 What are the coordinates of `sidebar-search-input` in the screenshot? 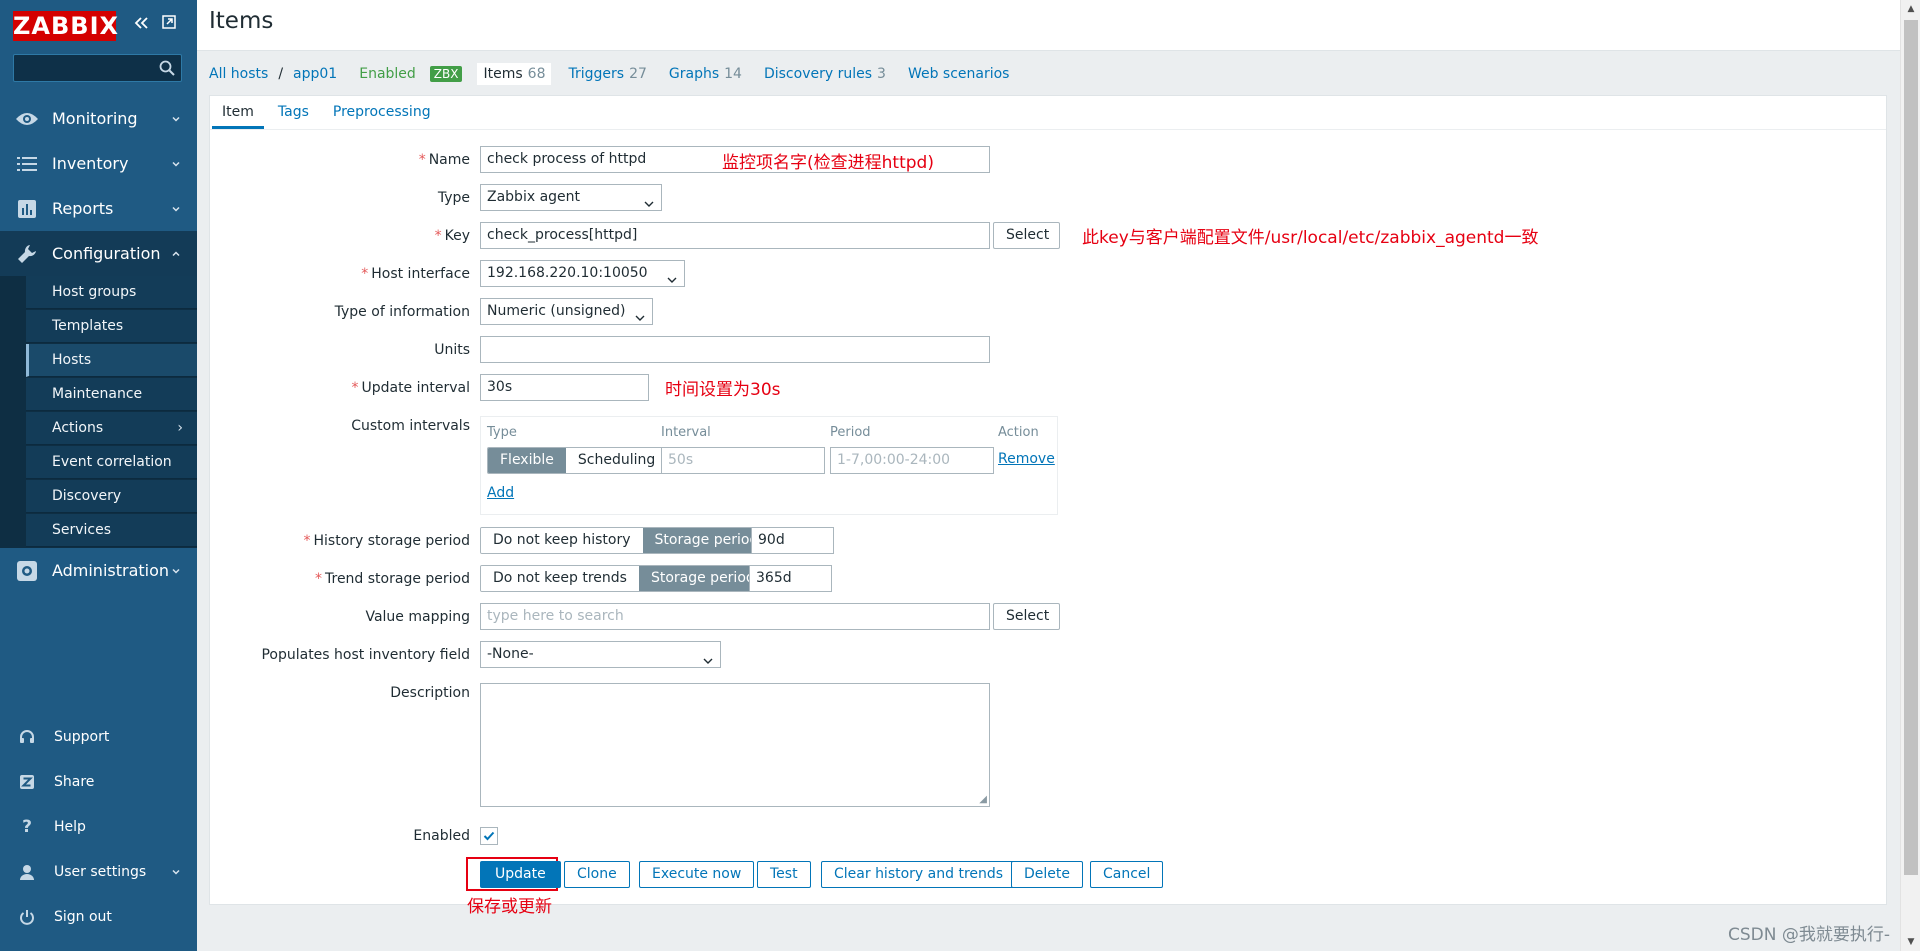 It's located at (97, 68).